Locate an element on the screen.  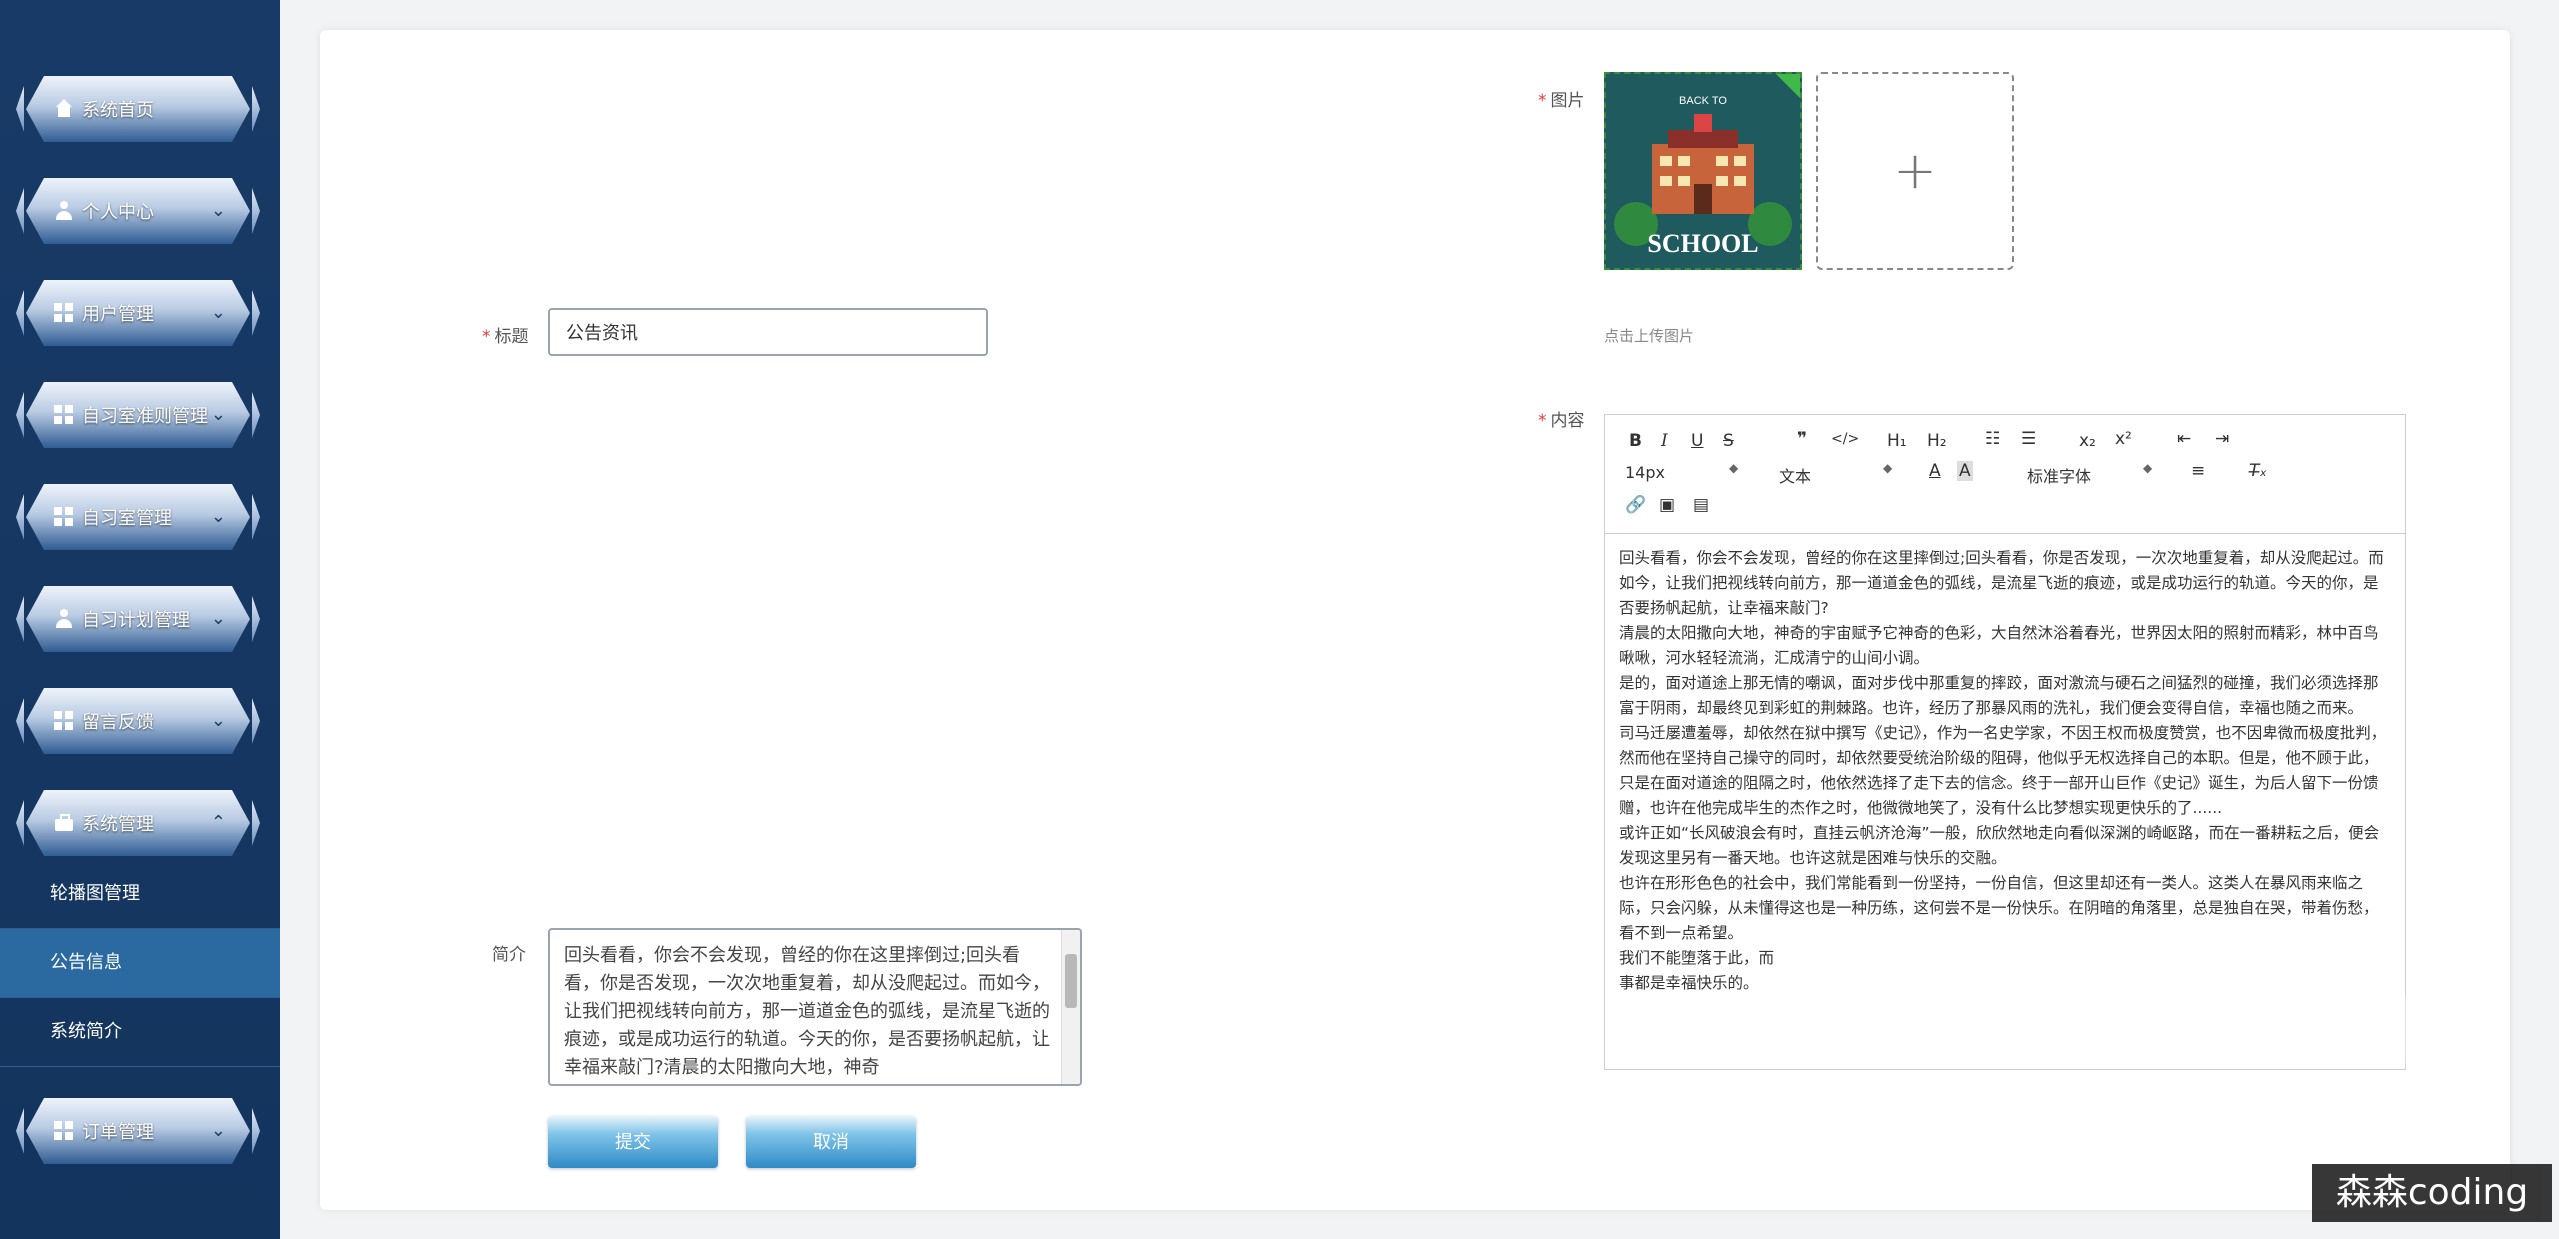
sidebar-item-label: 自习计划管理 is located at coordinates (136, 620).